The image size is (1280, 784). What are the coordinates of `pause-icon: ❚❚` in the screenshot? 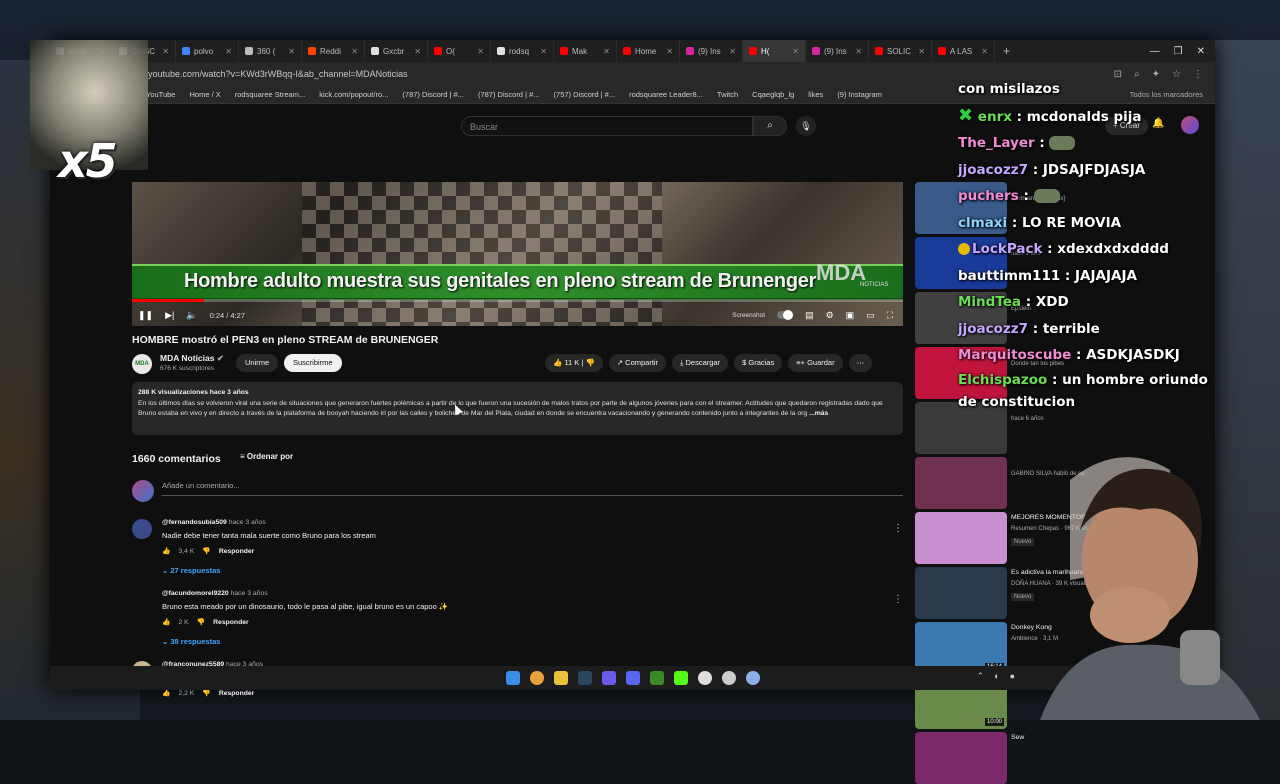 It's located at (145, 315).